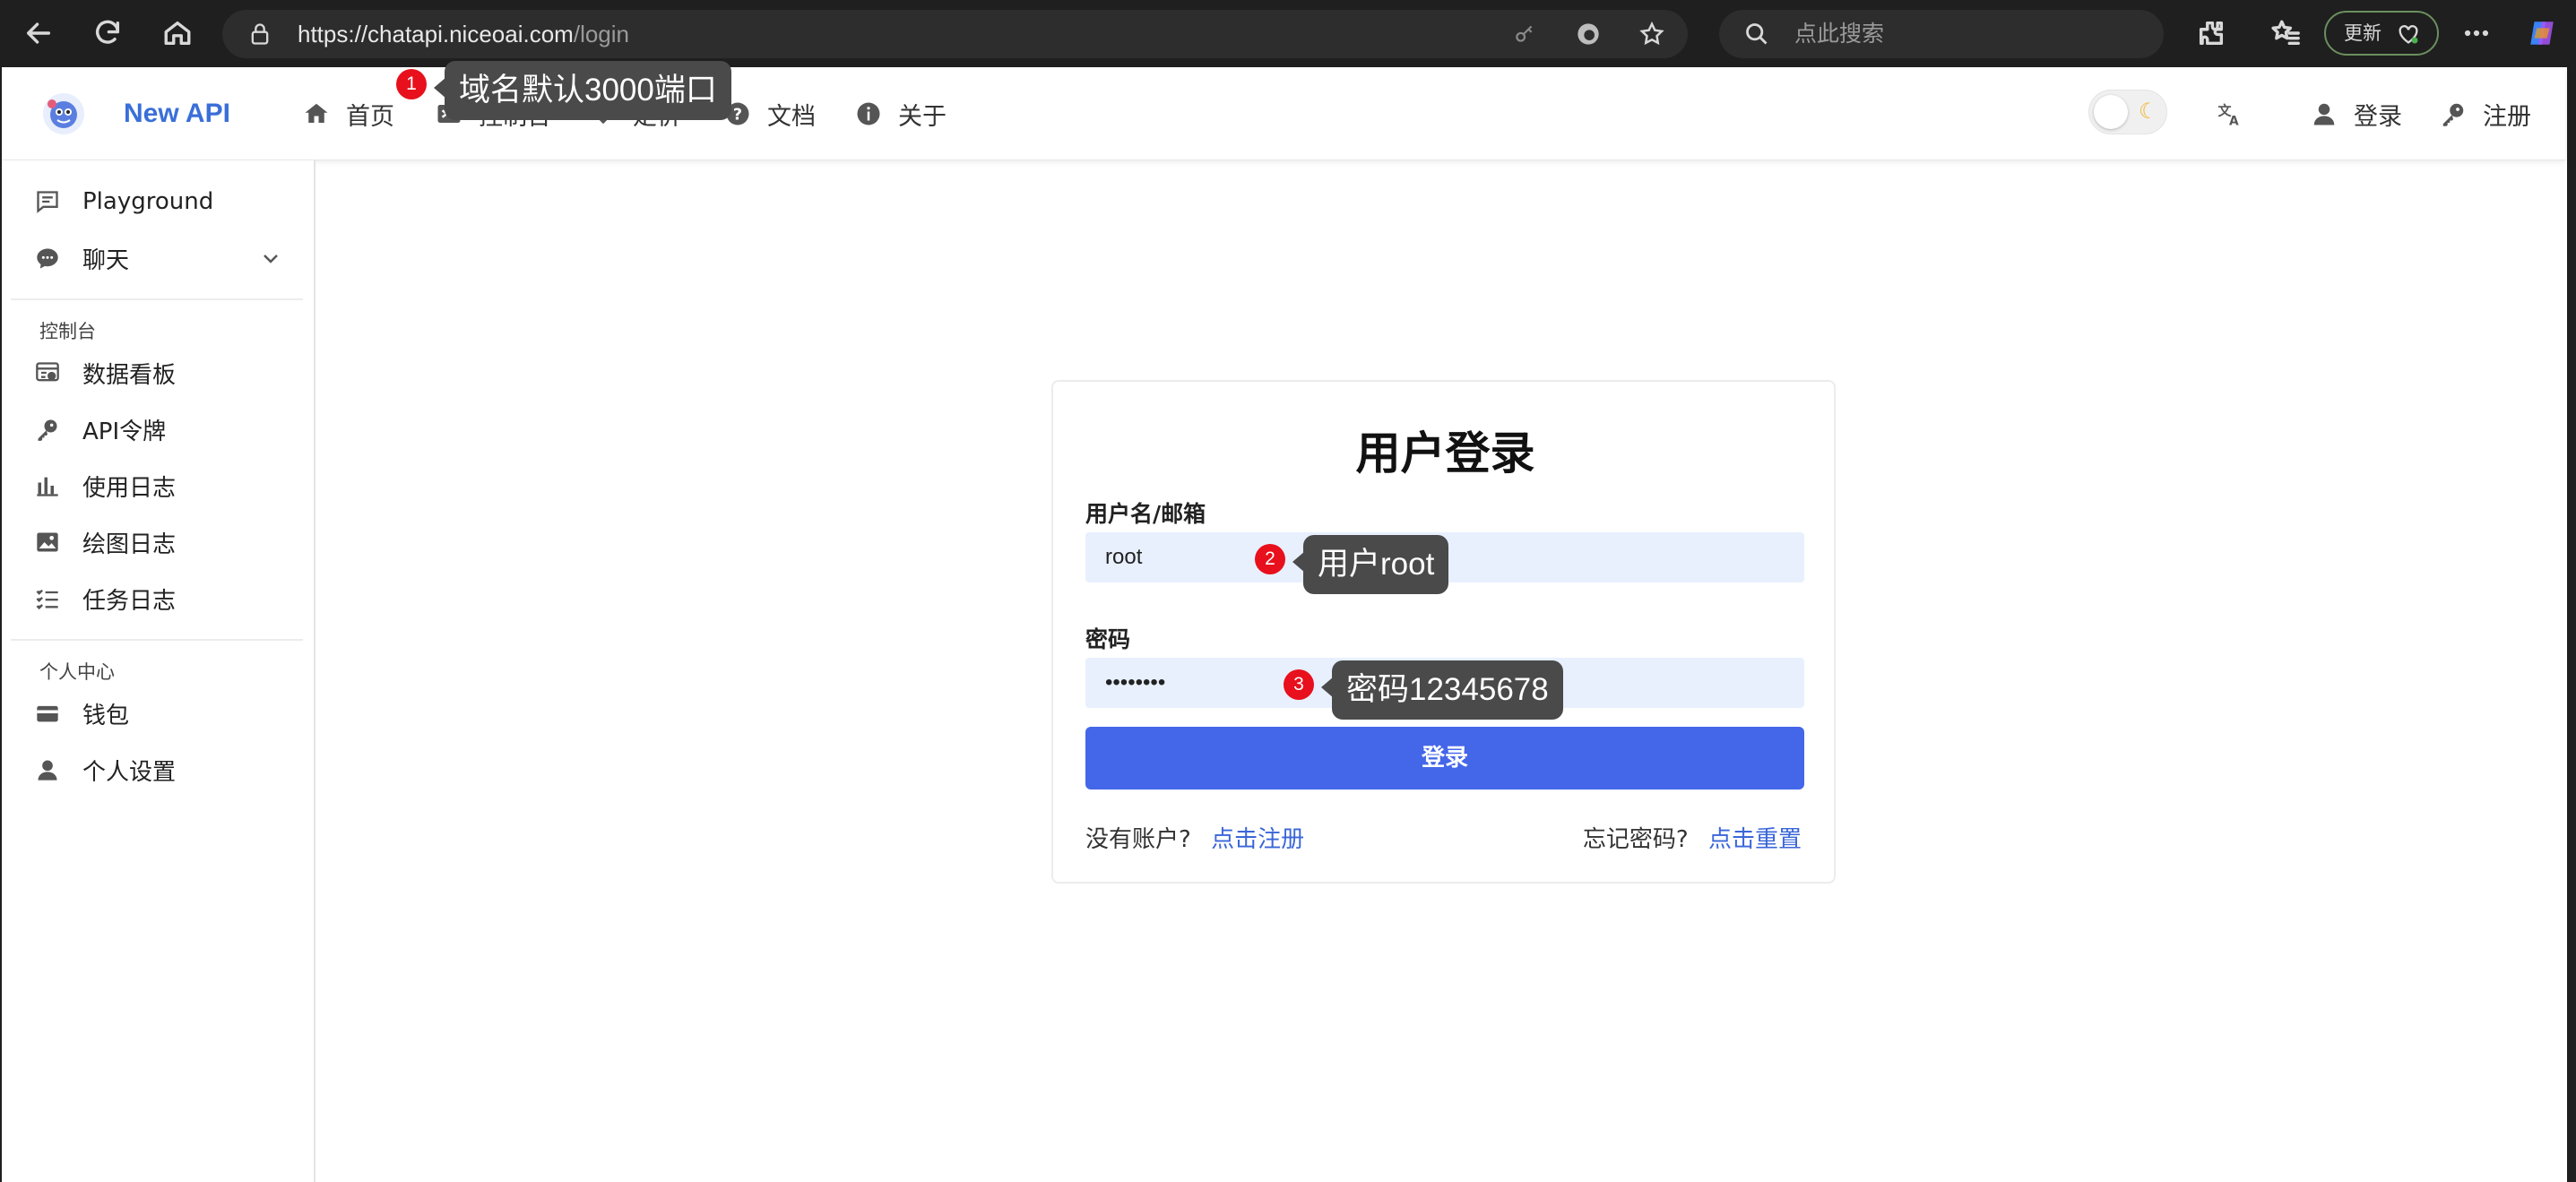 The image size is (2576, 1182). Describe the element at coordinates (158, 598) in the screenshot. I see `sidebar-item-task-logs: 任务日志` at that location.